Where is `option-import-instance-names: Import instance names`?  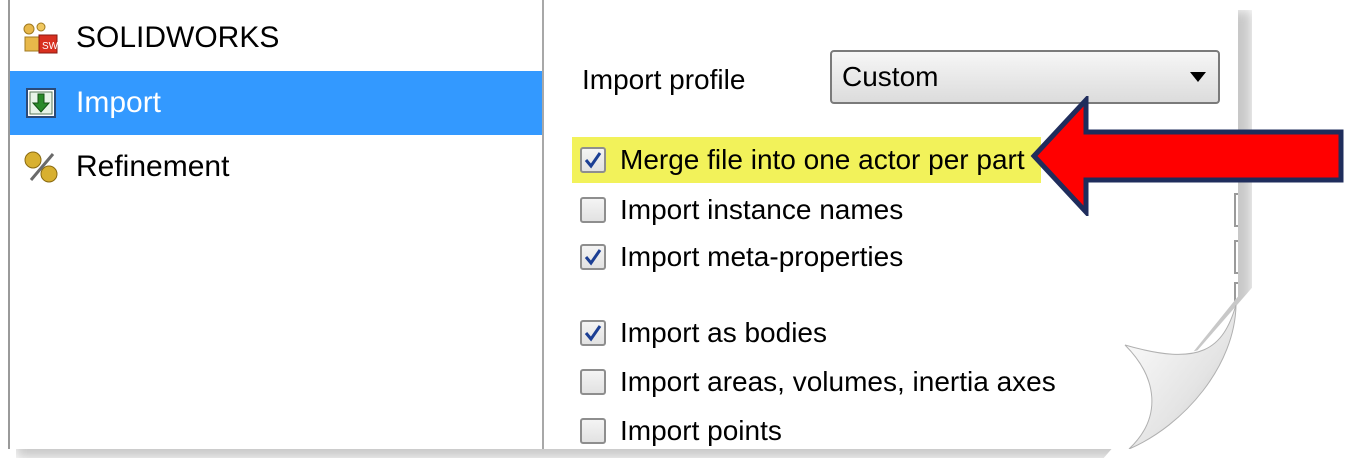
option-import-instance-names: Import instance names is located at coordinates (741, 210).